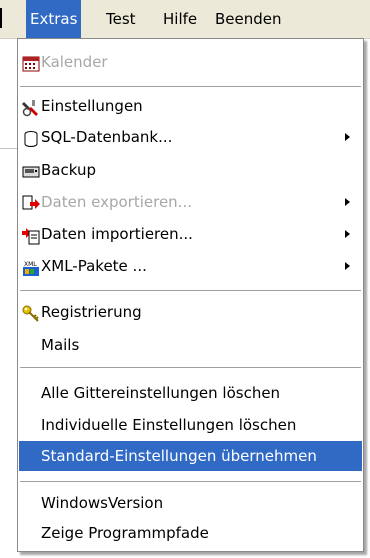 Image resolution: width=370 pixels, height=558 pixels. I want to click on menu-item-individuelle-einstellungen-loeschen: Individuelle Einstellungen löschen, so click(190, 425).